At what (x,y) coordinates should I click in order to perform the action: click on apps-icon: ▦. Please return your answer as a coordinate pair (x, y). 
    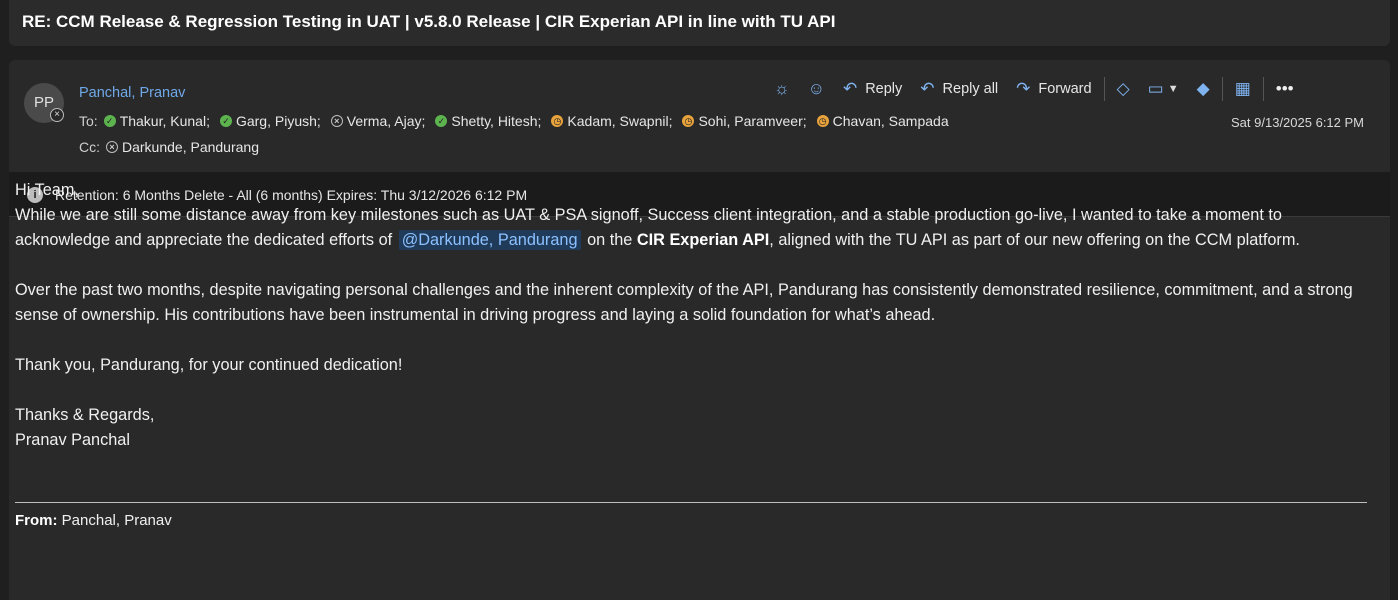
    Looking at the image, I should click on (1242, 88).